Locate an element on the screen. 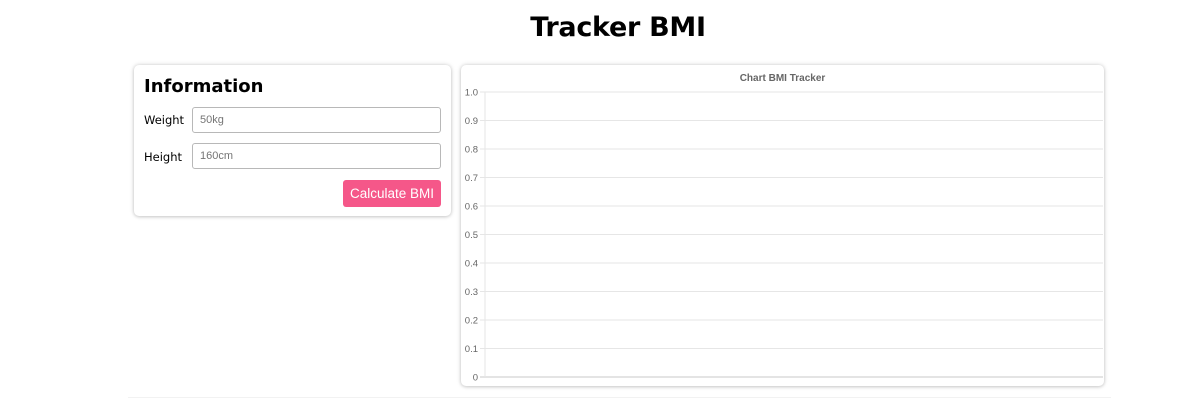  y-tick-label: 0.4 is located at coordinates (471, 264).